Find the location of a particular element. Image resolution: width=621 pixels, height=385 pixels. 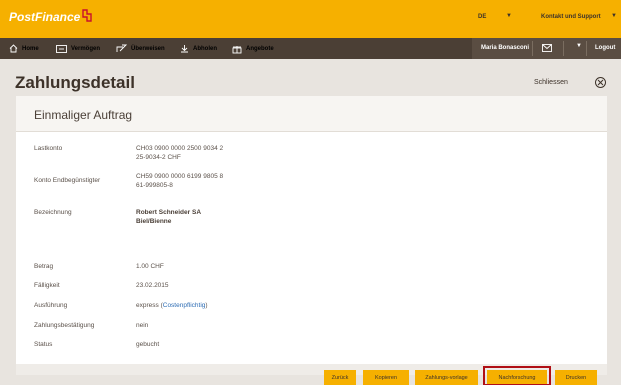

nav-ueberweisen: Überweisen is located at coordinates (140, 48).